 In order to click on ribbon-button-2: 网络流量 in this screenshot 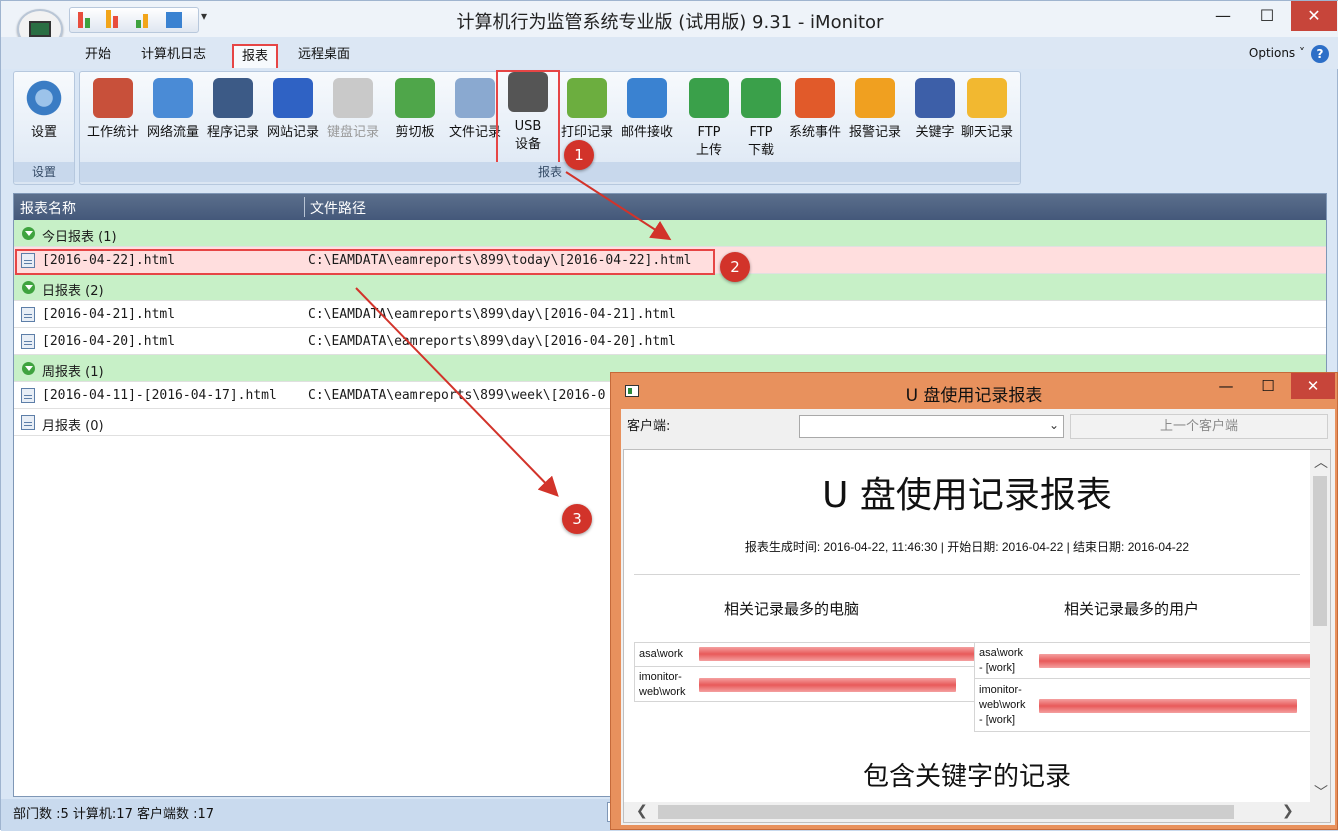, I will do `click(173, 123)`.